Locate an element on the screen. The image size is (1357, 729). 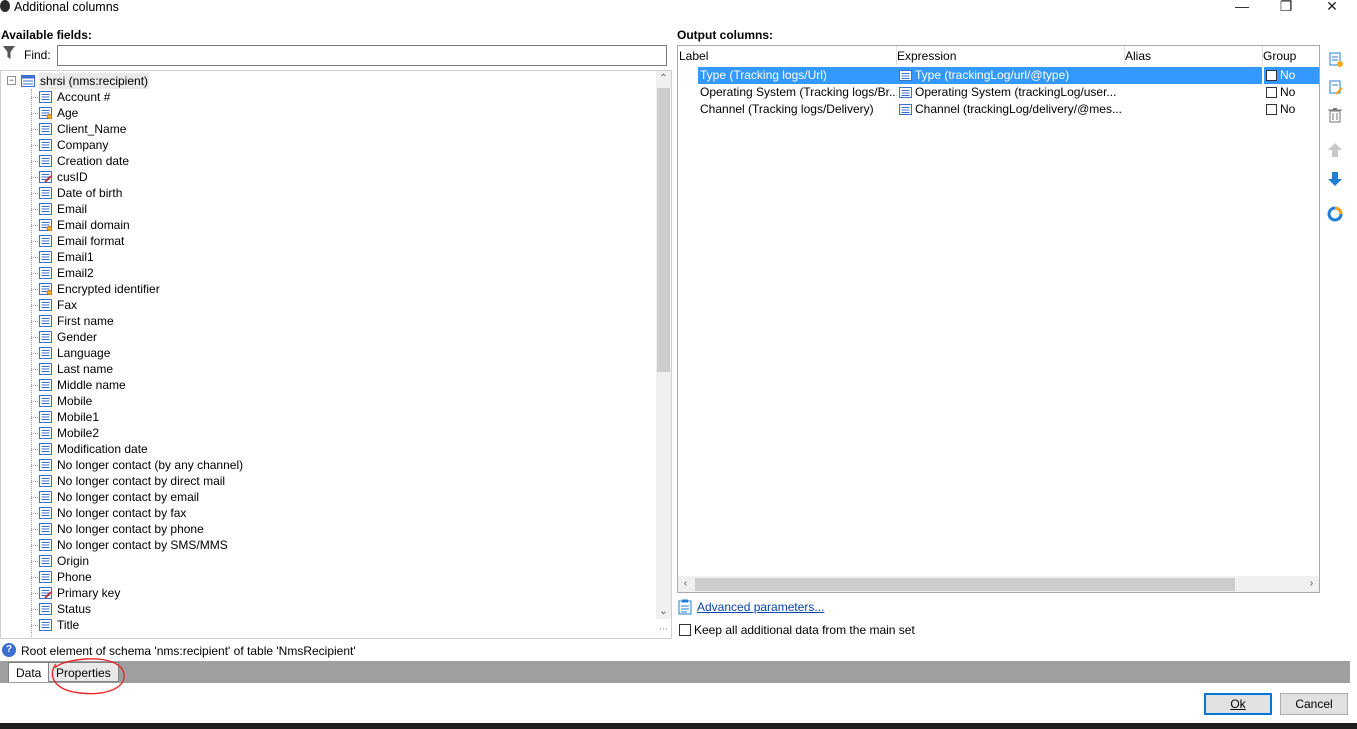
tree-item-label: Title is located at coordinates (68, 625).